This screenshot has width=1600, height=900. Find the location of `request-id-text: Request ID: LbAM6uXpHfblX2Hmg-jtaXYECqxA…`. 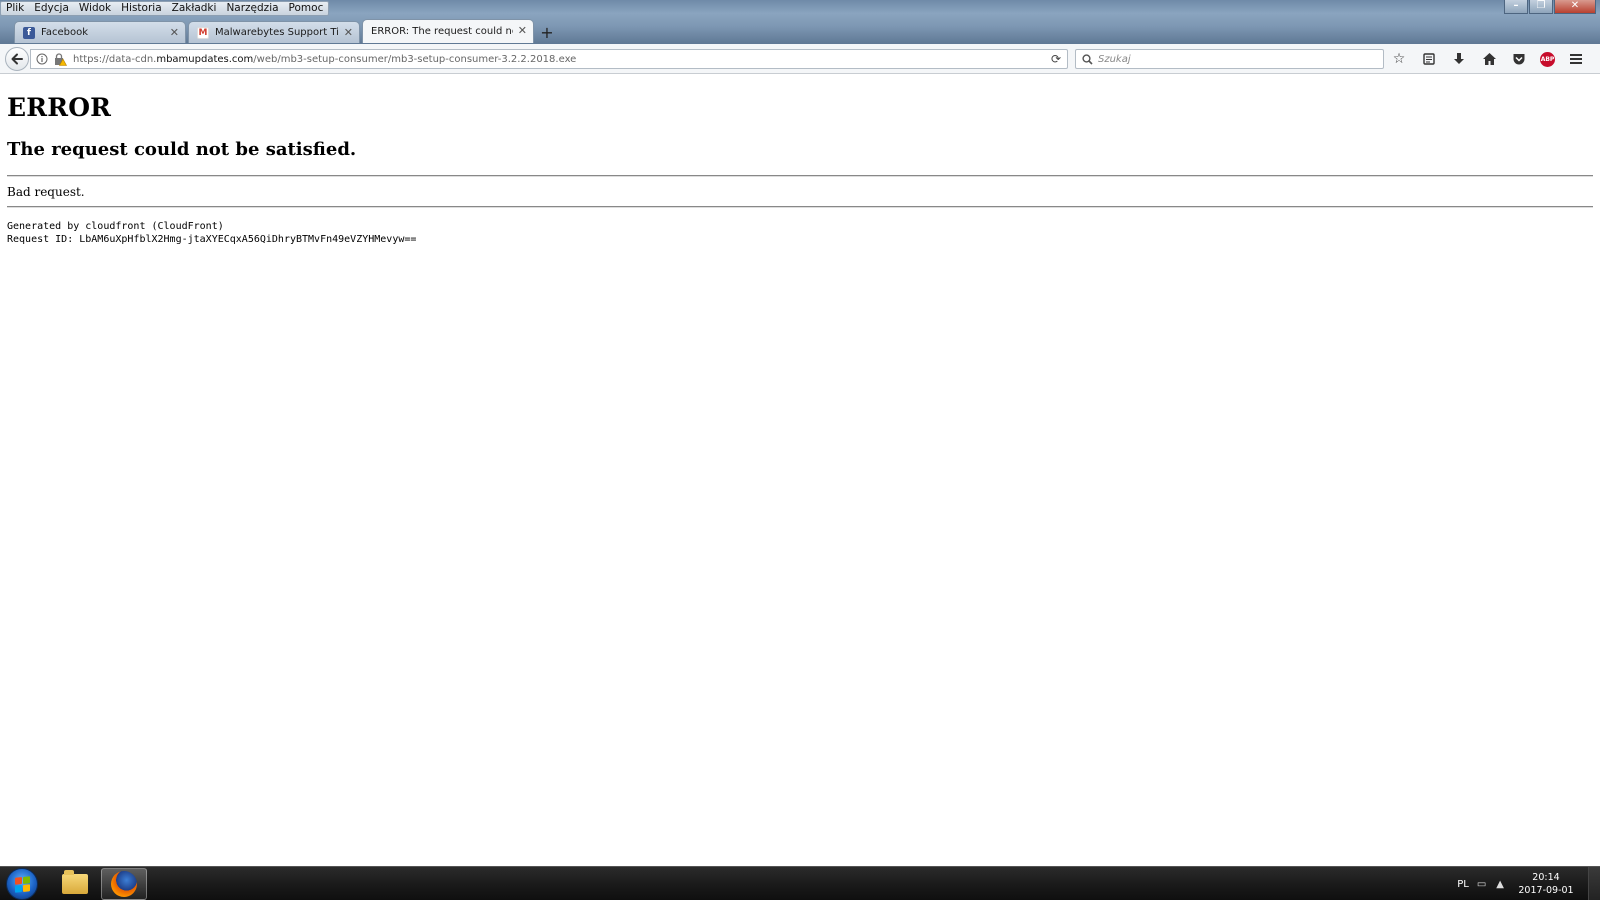

request-id-text: Request ID: LbAM6uXpHfblX2Hmg-jtaXYECqxA… is located at coordinates (212, 239).